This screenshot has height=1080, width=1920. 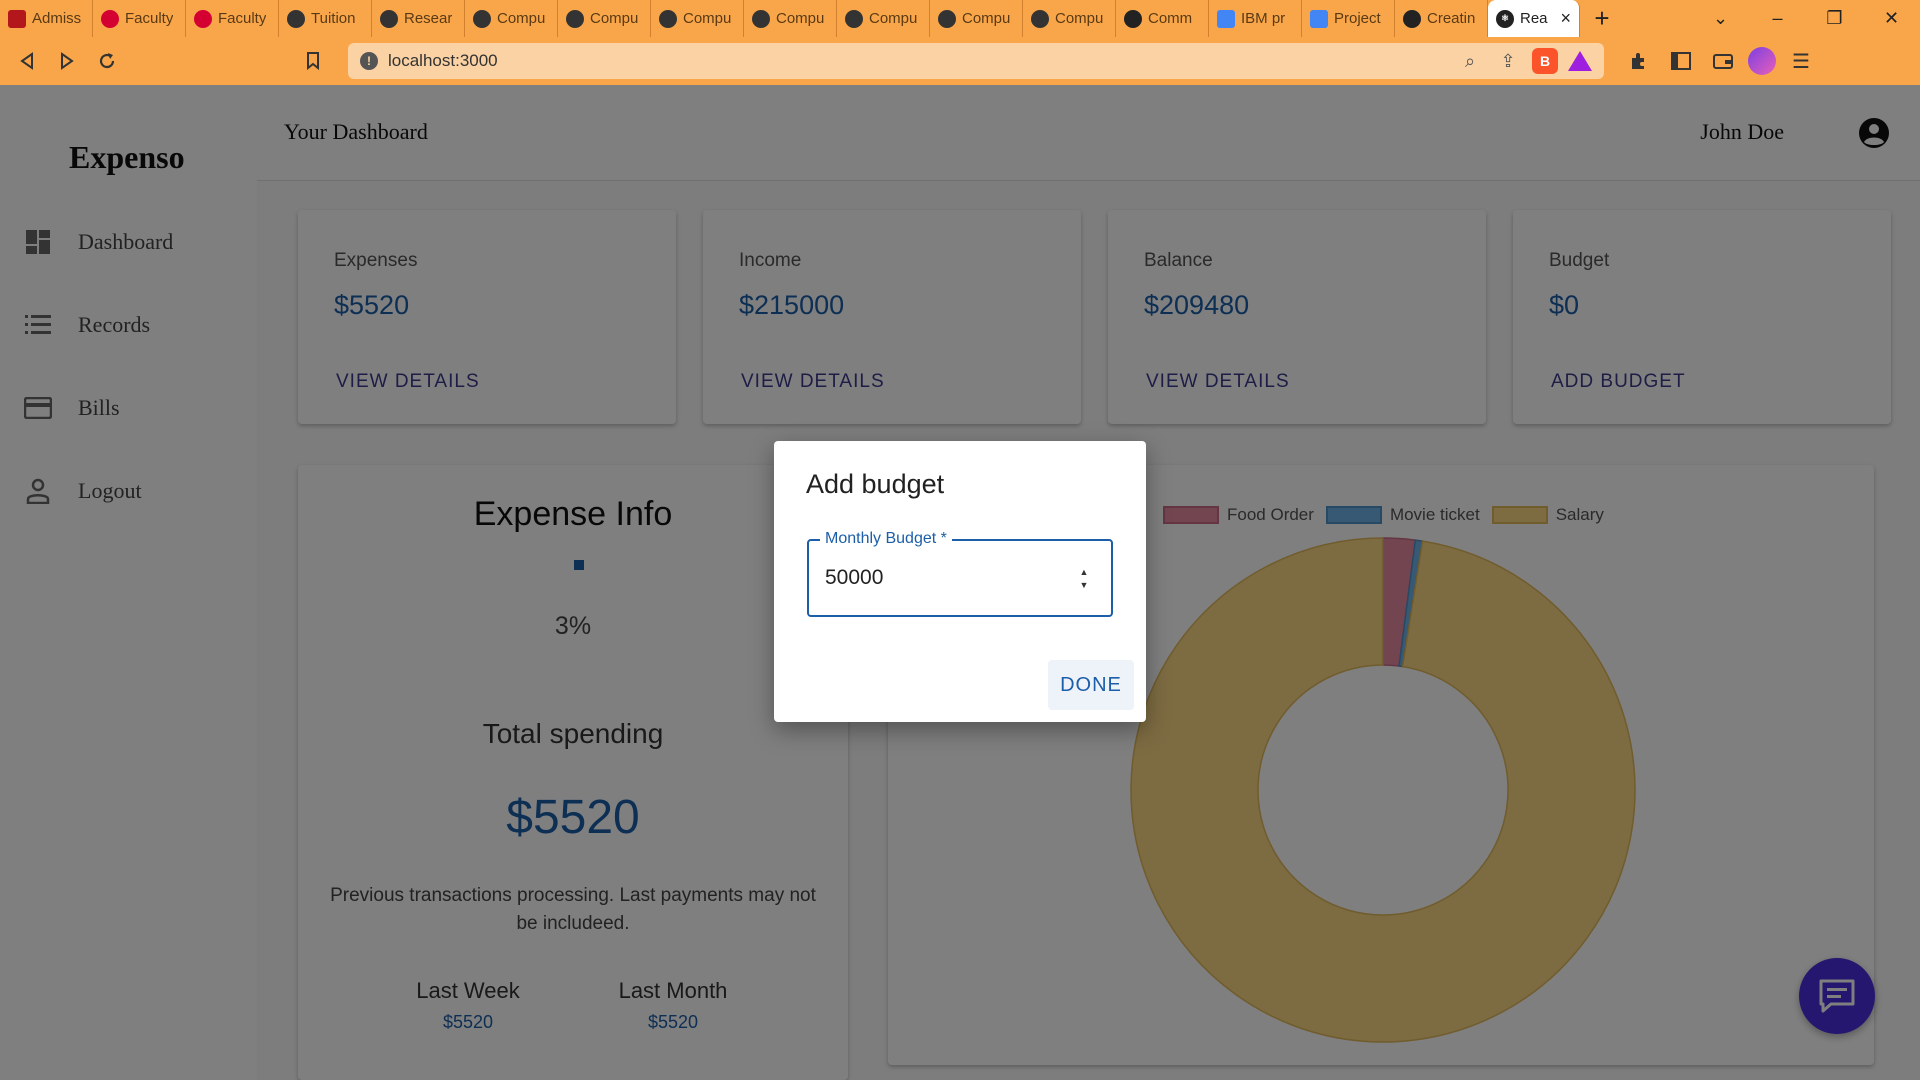 What do you see at coordinates (1084, 585) in the screenshot?
I see `decrement-icon: ▼` at bounding box center [1084, 585].